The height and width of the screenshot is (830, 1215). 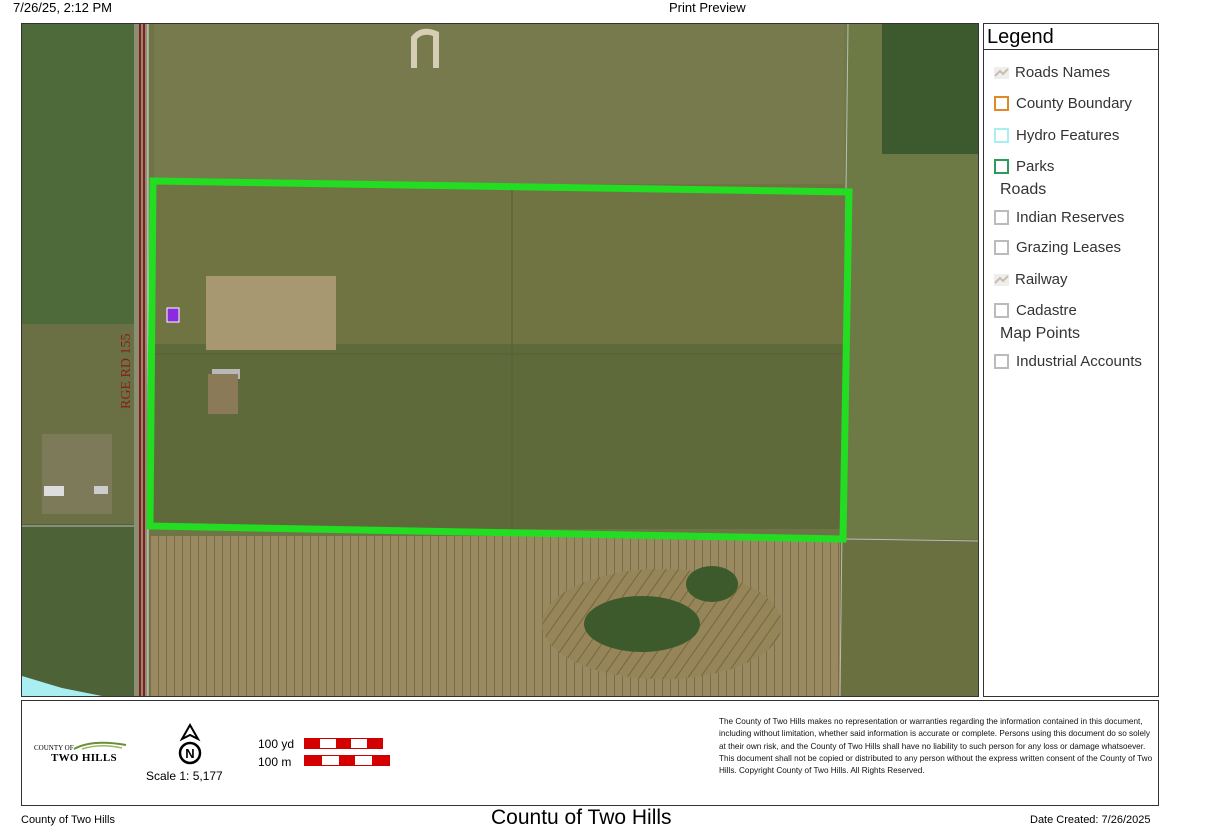 I want to click on legend-item-parks: Parks, so click(x=1024, y=166).